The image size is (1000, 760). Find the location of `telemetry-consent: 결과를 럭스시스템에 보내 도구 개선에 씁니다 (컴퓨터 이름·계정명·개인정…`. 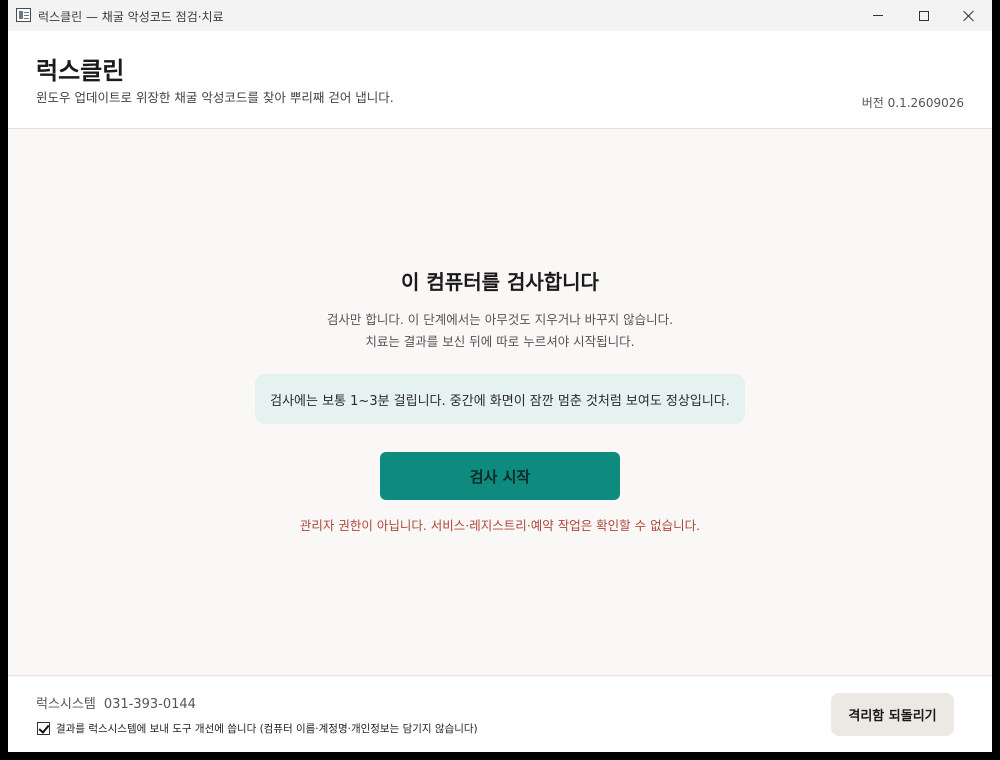

telemetry-consent: 결과를 럭스시스템에 보내 도구 개선에 씁니다 (컴퓨터 이름·계정명·개인정… is located at coordinates (257, 728).